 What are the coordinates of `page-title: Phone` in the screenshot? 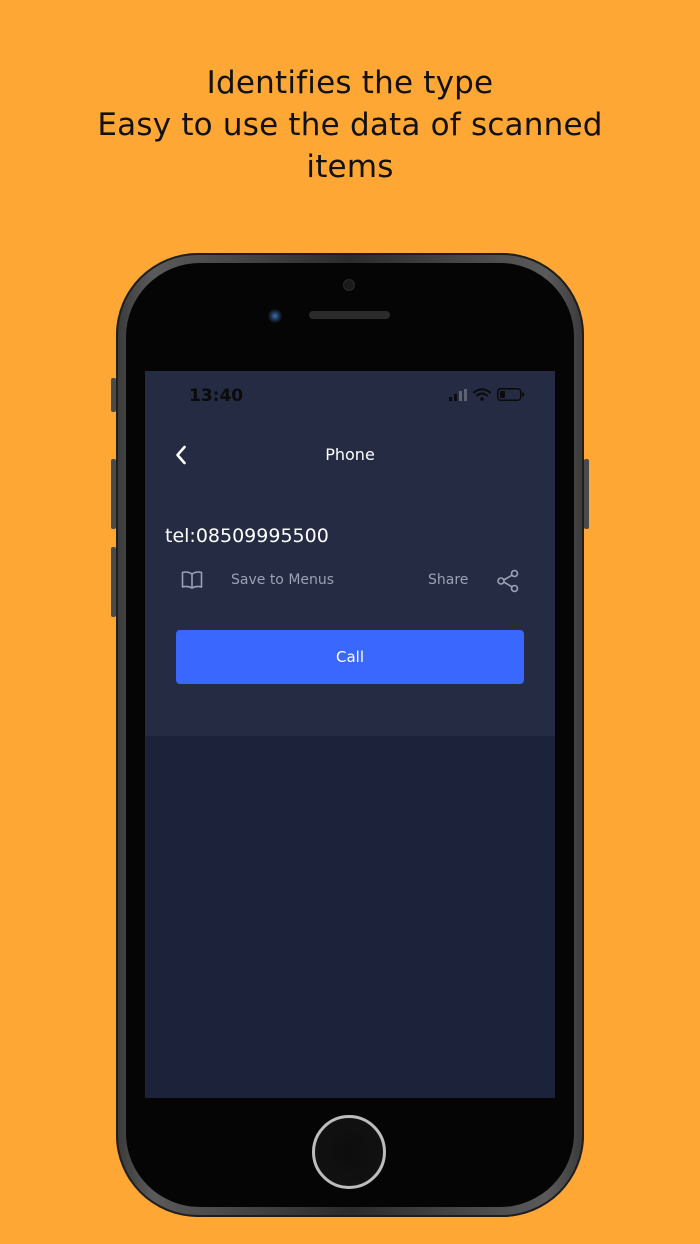 It's located at (350, 454).